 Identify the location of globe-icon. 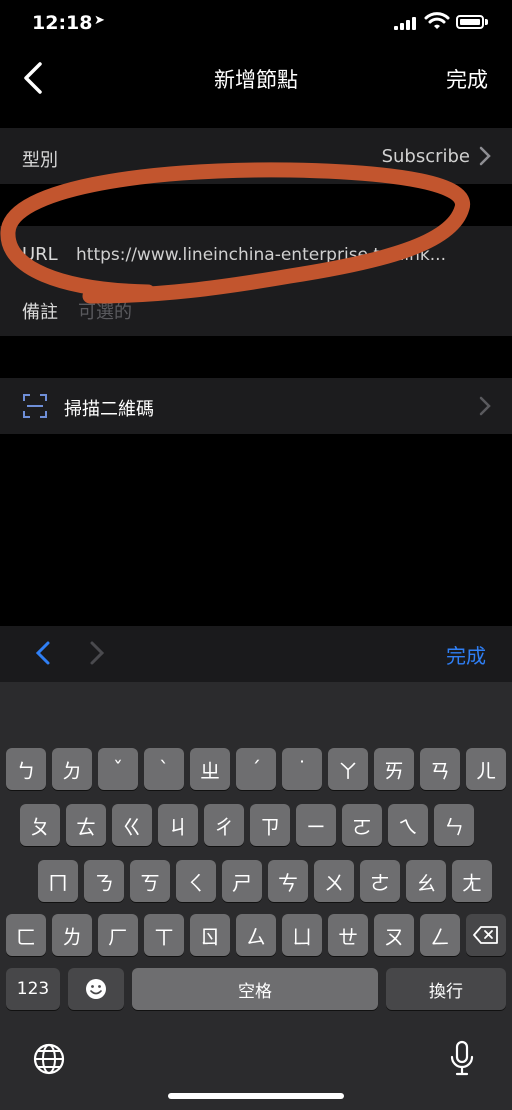
(49, 1059).